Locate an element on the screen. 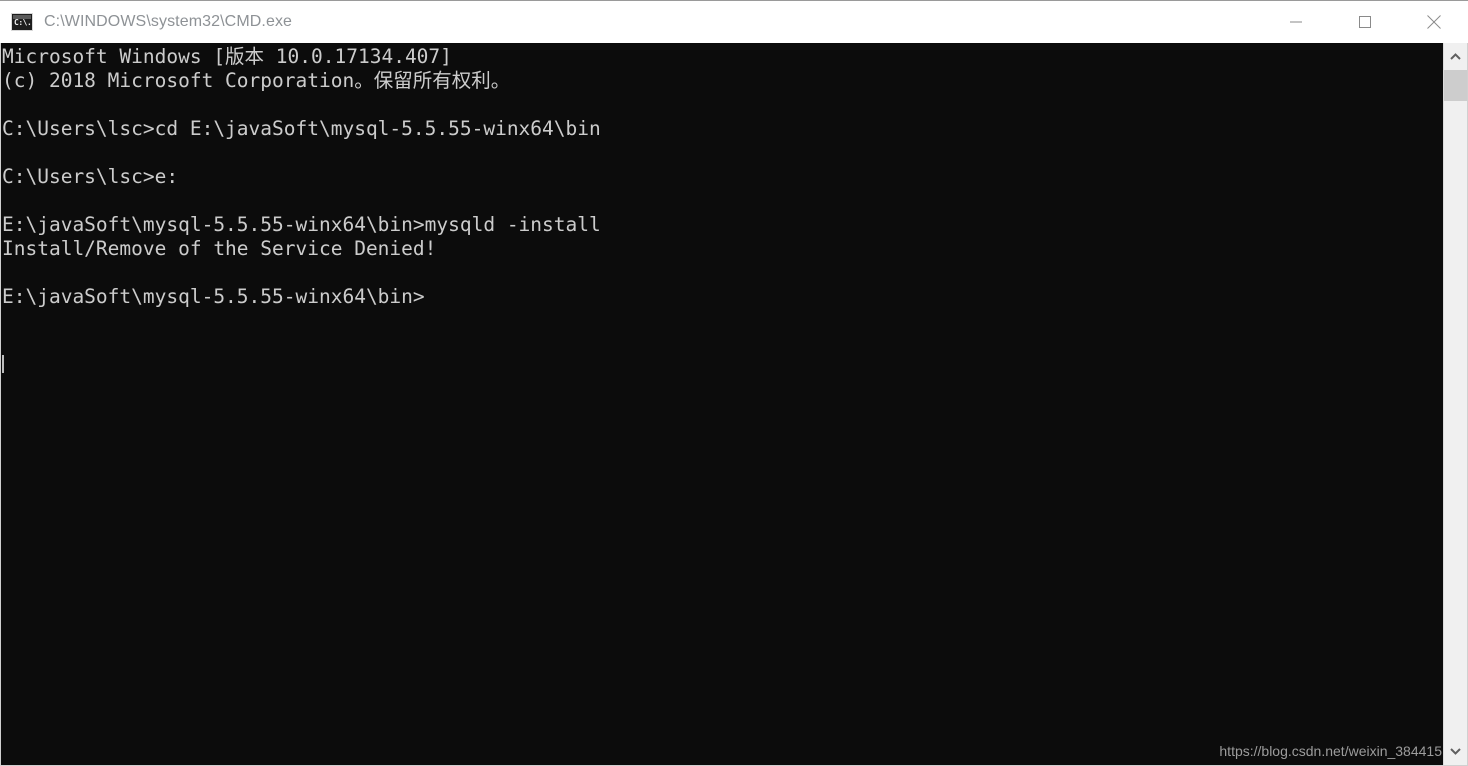  scroll-up-arrow is located at coordinates (1455, 56).